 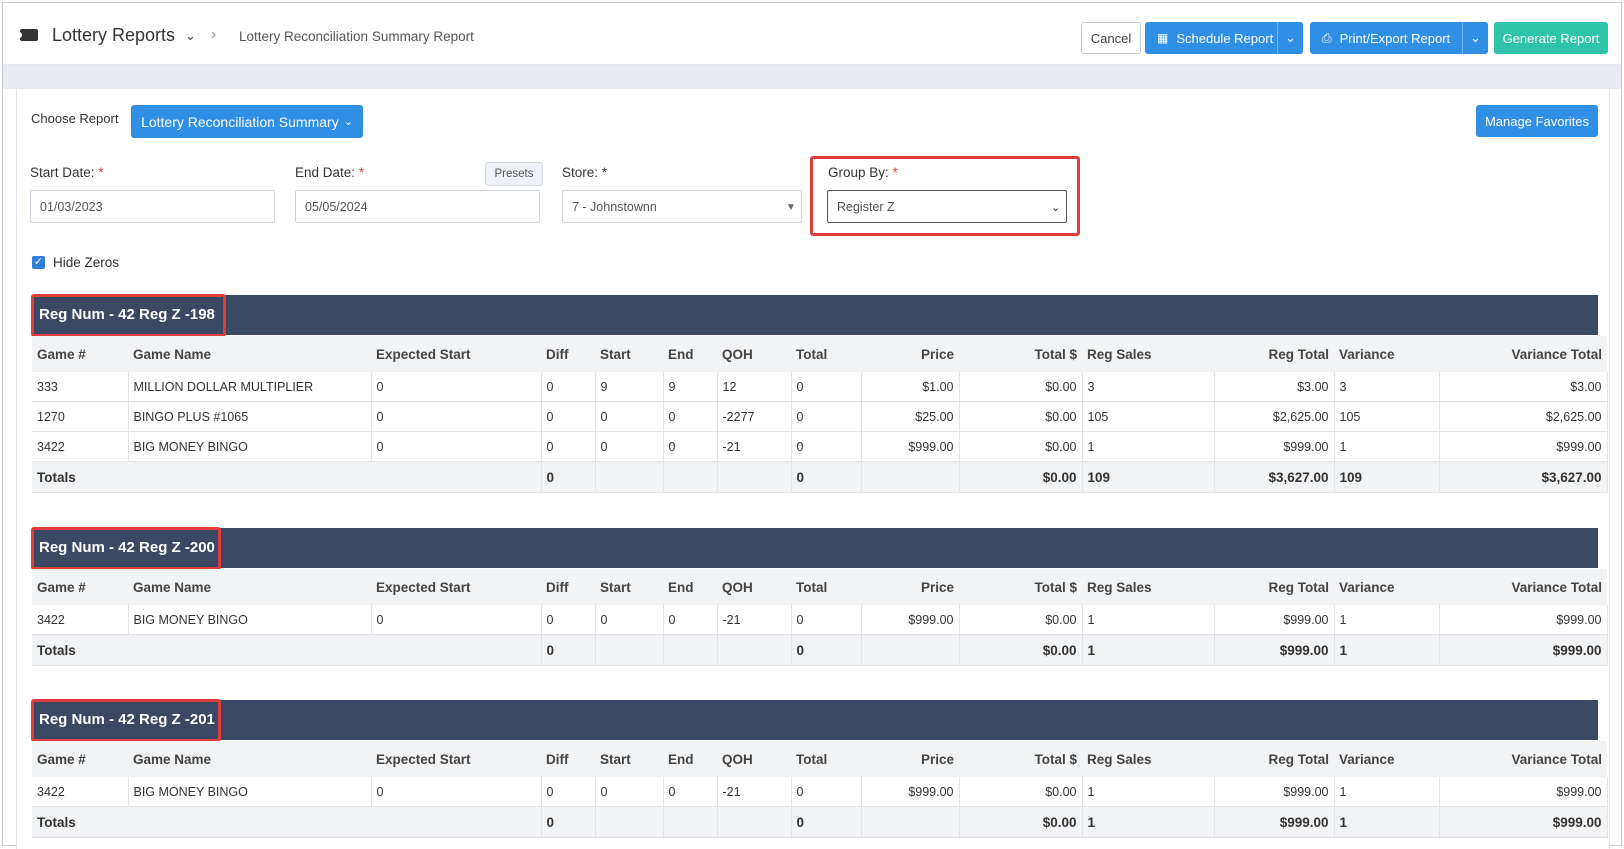 What do you see at coordinates (1523, 416) in the screenshot?
I see `cell-variance-total: $2,625.00` at bounding box center [1523, 416].